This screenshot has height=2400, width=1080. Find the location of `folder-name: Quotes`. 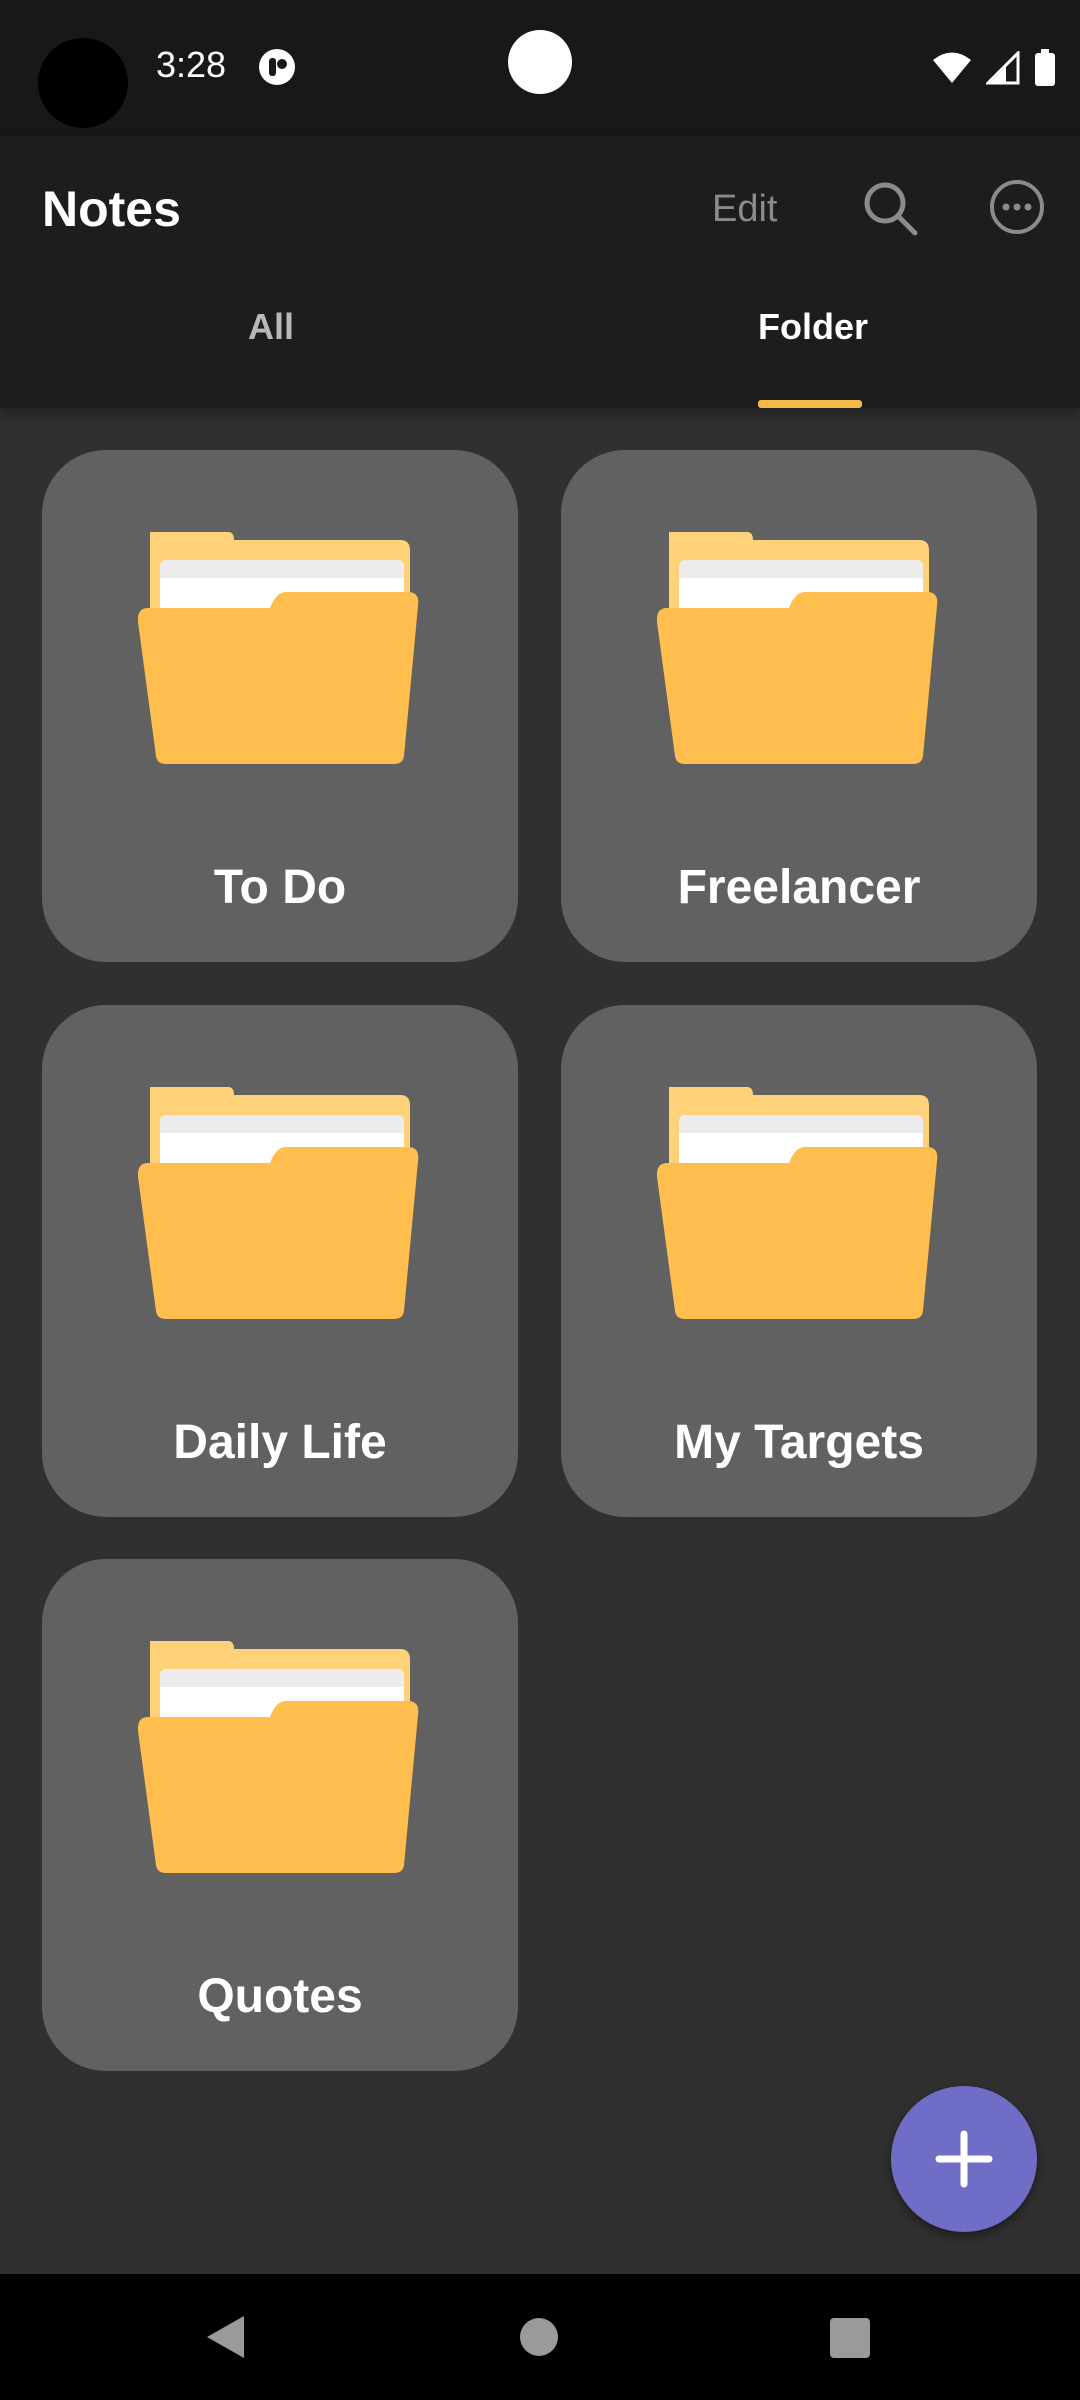

folder-name: Quotes is located at coordinates (280, 1996).